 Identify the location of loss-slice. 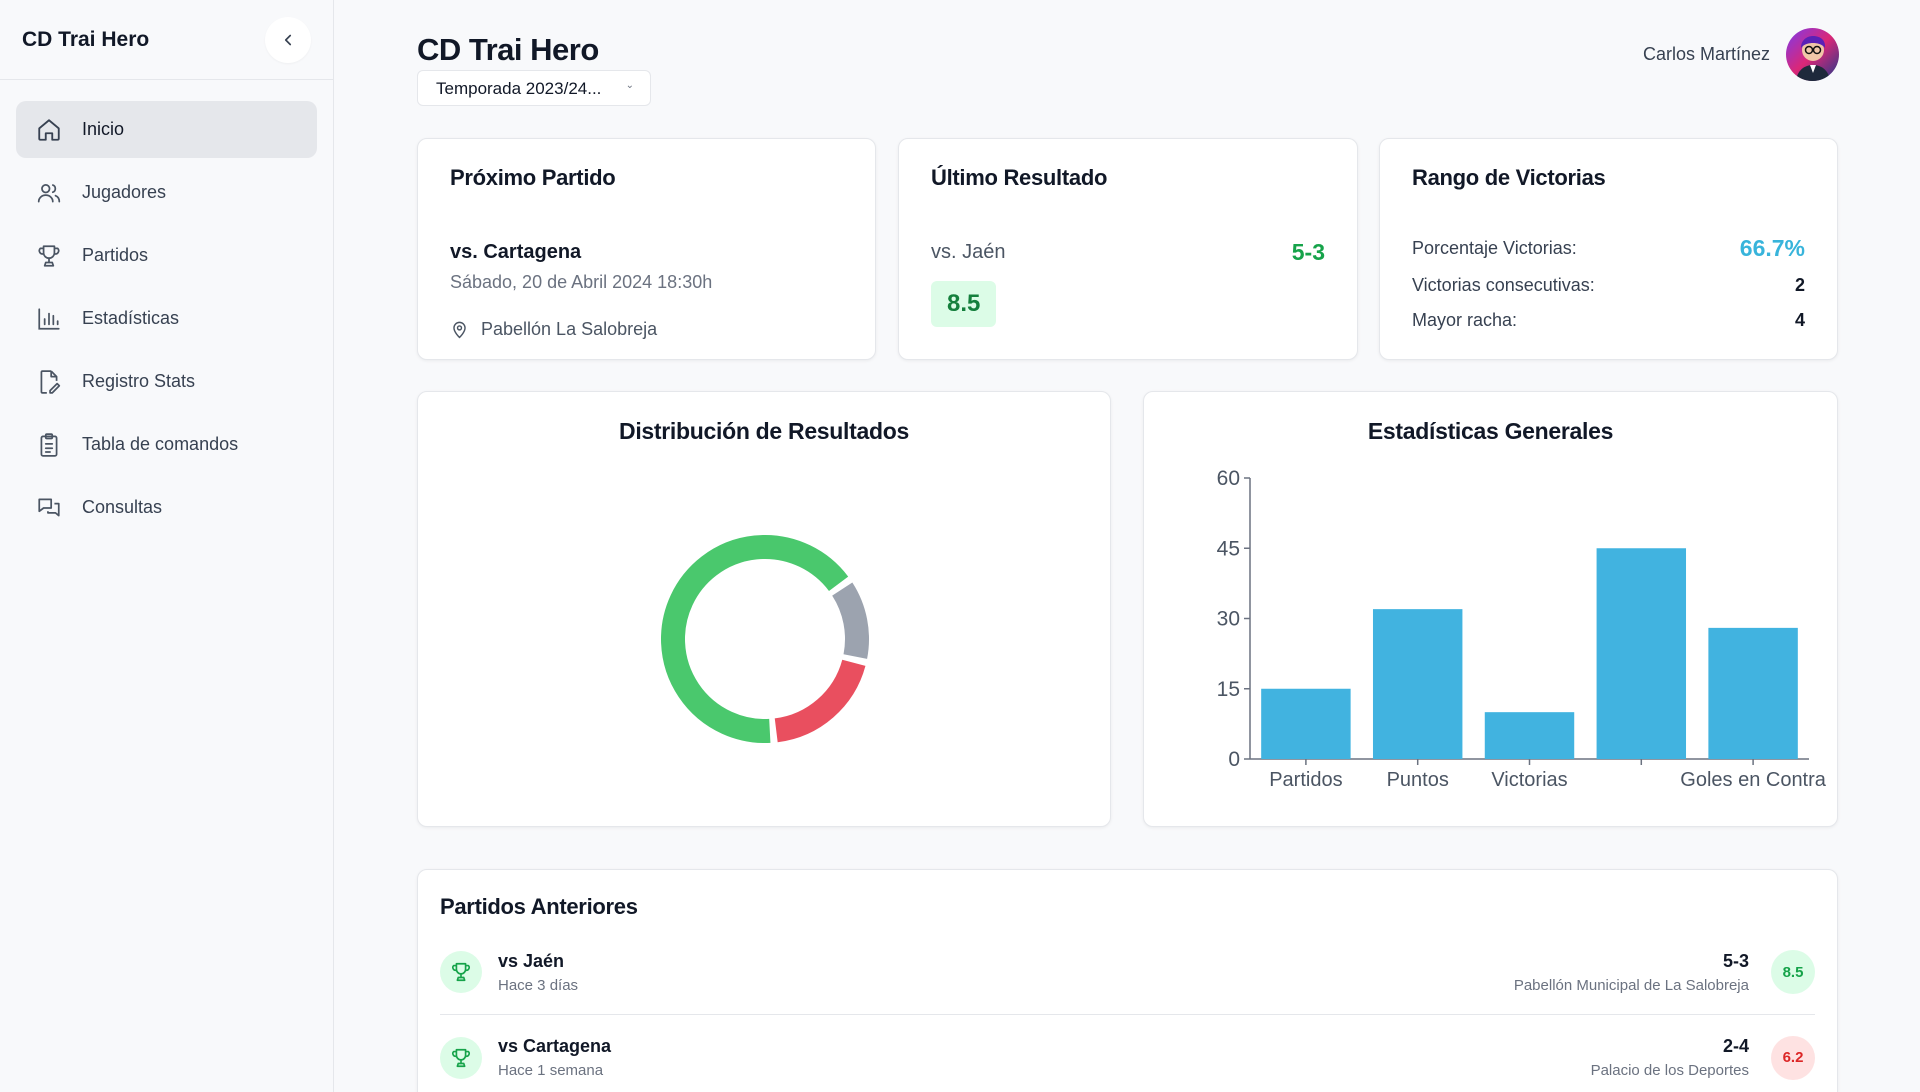
(820, 701).